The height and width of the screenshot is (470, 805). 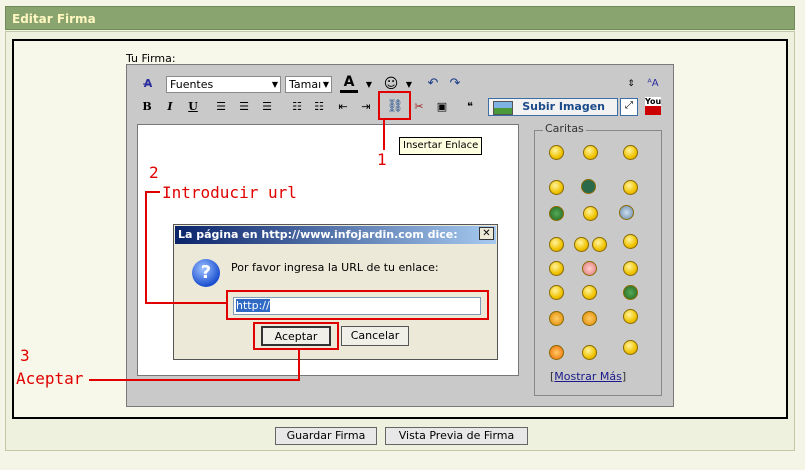 I want to click on smiley-sleepy-icon, so click(x=556, y=268).